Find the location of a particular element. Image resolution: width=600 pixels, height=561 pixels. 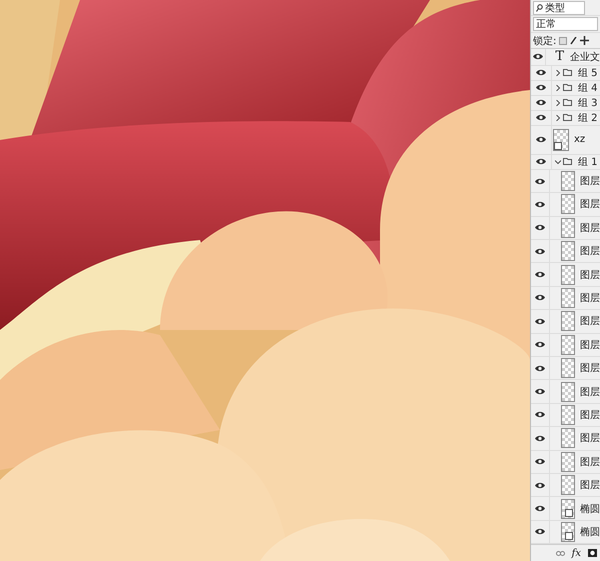

layer-name: 组 1 is located at coordinates (588, 162).